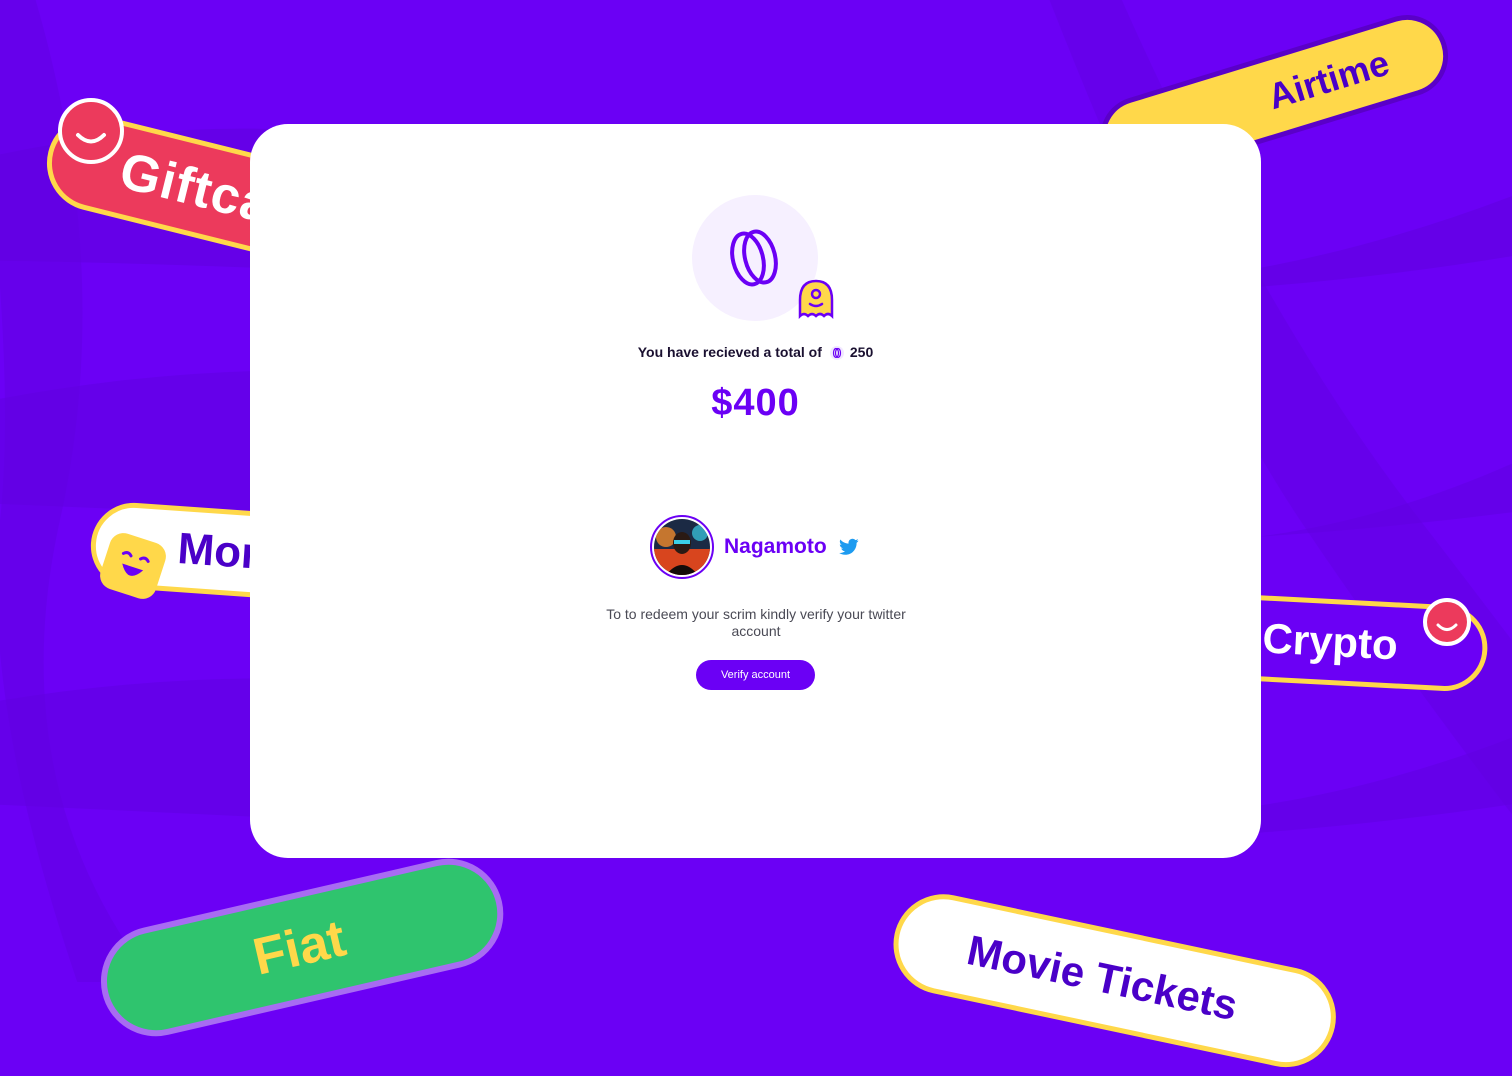 The image size is (1512, 1076). What do you see at coordinates (816, 299) in the screenshot?
I see `ghost-mascot-icon` at bounding box center [816, 299].